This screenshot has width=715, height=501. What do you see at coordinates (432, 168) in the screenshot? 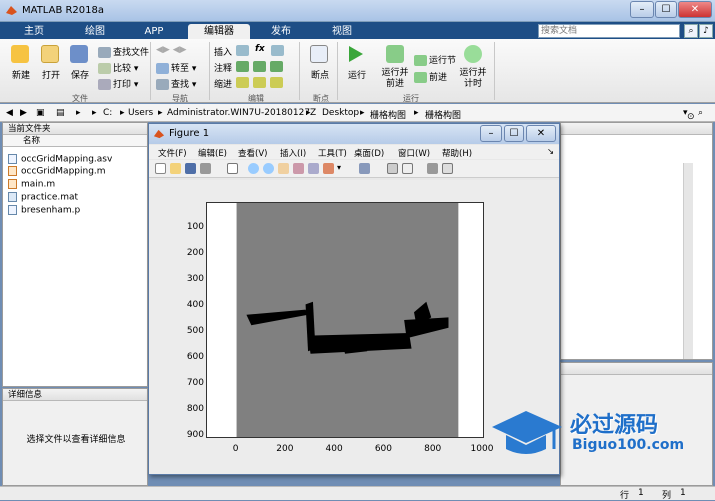
I see `hide-plot-tools-icon` at bounding box center [432, 168].